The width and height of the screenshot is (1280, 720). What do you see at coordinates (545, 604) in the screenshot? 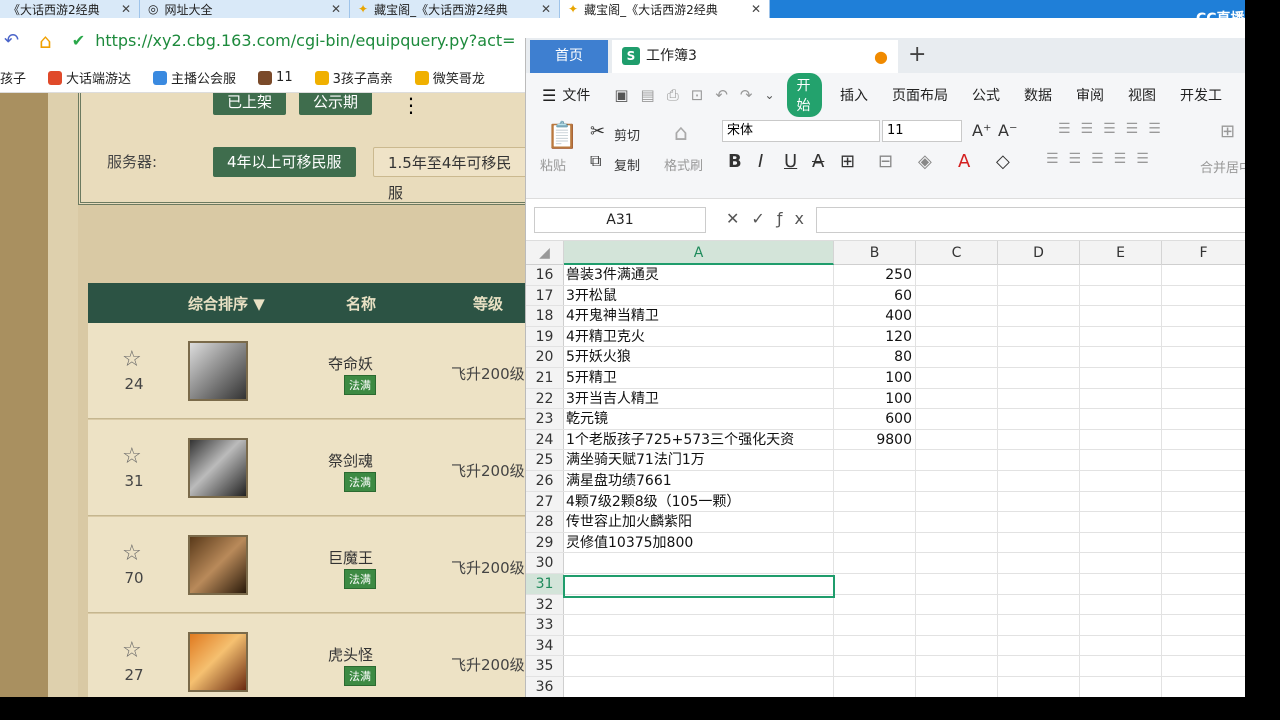
I see `row-header: 32` at bounding box center [545, 604].